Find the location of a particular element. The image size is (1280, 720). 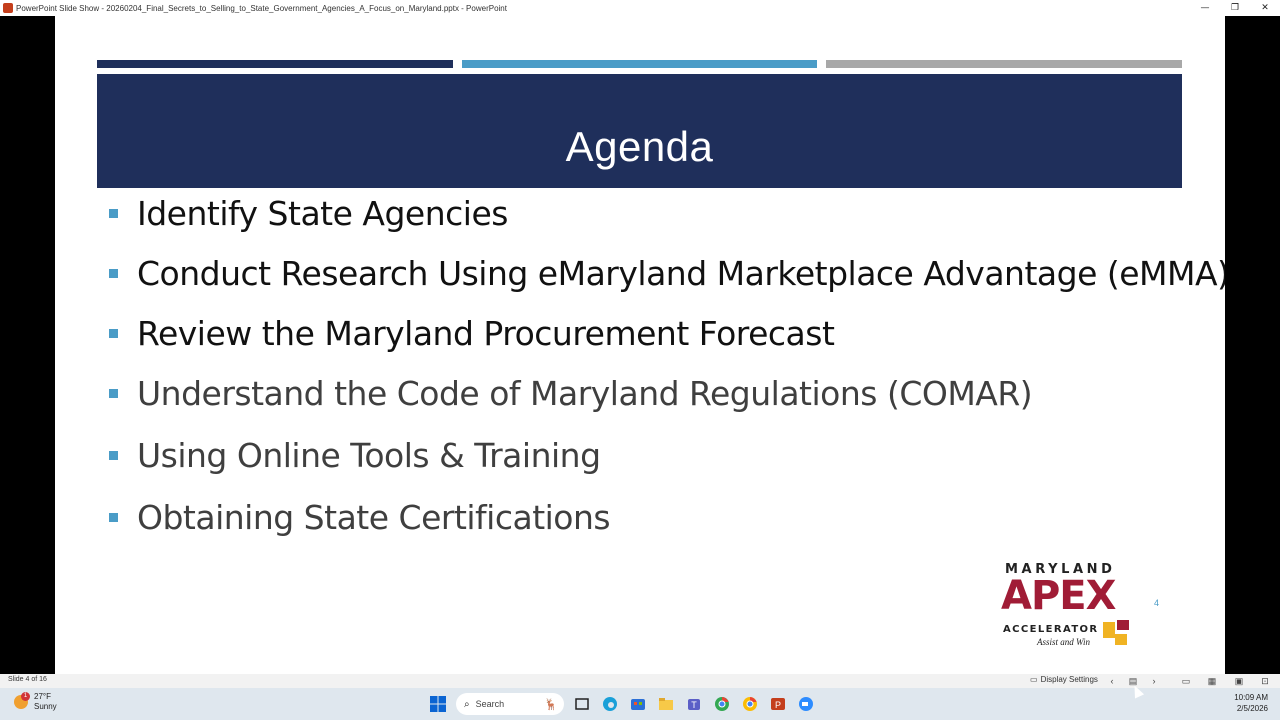

next-icon: › is located at coordinates (1154, 681).